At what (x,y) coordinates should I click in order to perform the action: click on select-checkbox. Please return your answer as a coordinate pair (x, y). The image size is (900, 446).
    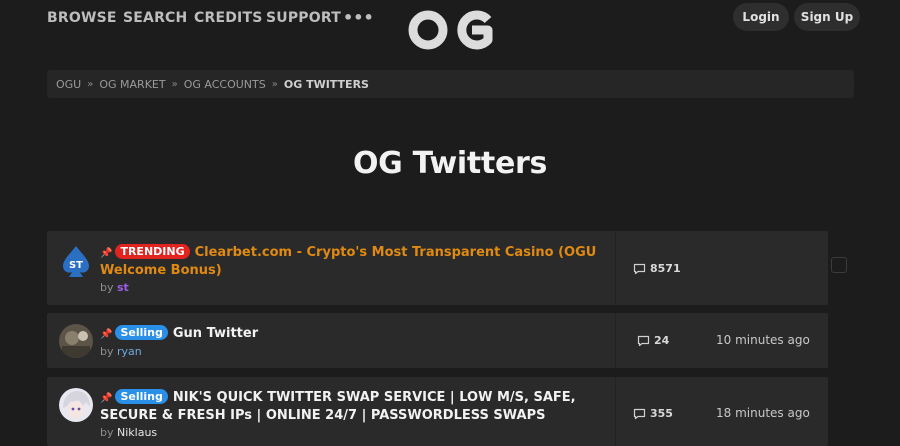
    Looking at the image, I should click on (839, 265).